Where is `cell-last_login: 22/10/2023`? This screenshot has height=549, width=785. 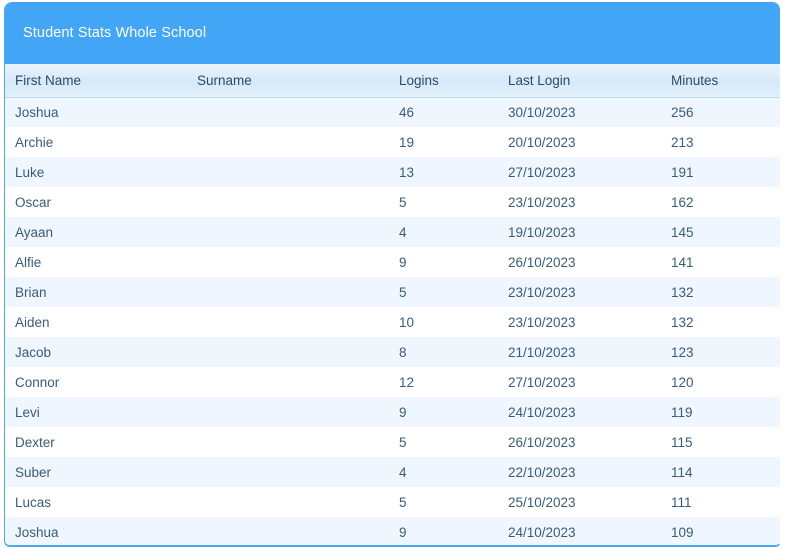
cell-last_login: 22/10/2023 is located at coordinates (579, 472).